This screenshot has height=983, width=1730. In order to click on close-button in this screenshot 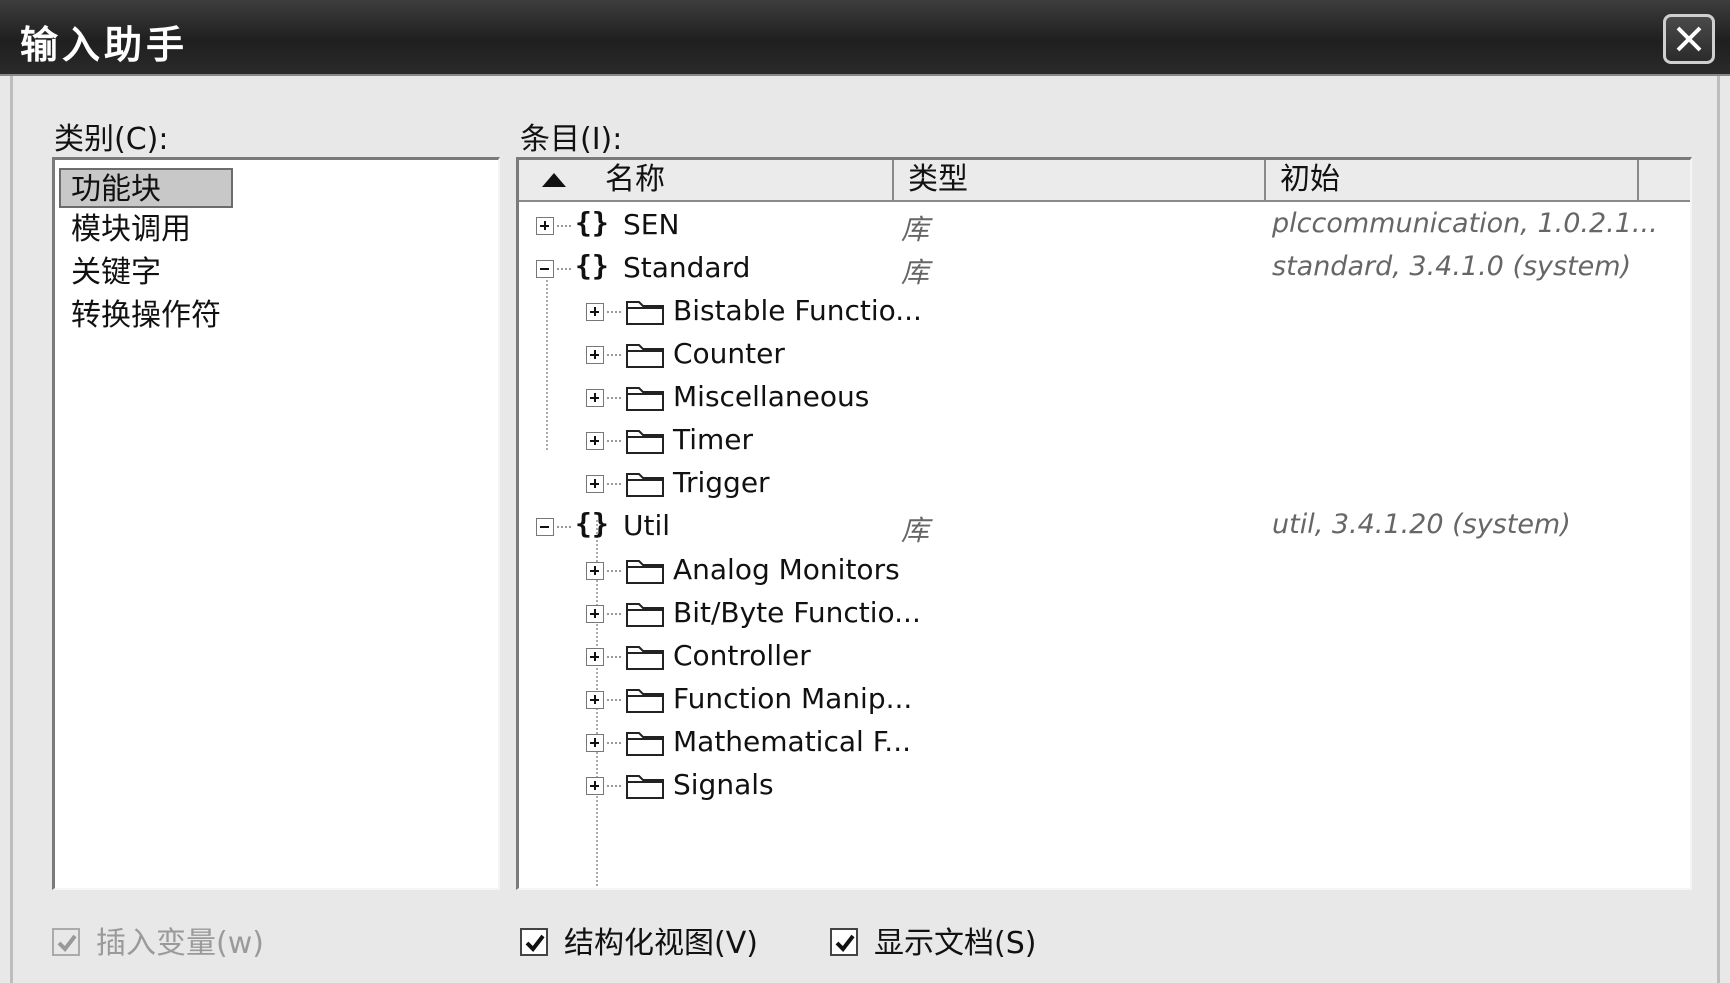, I will do `click(1689, 39)`.